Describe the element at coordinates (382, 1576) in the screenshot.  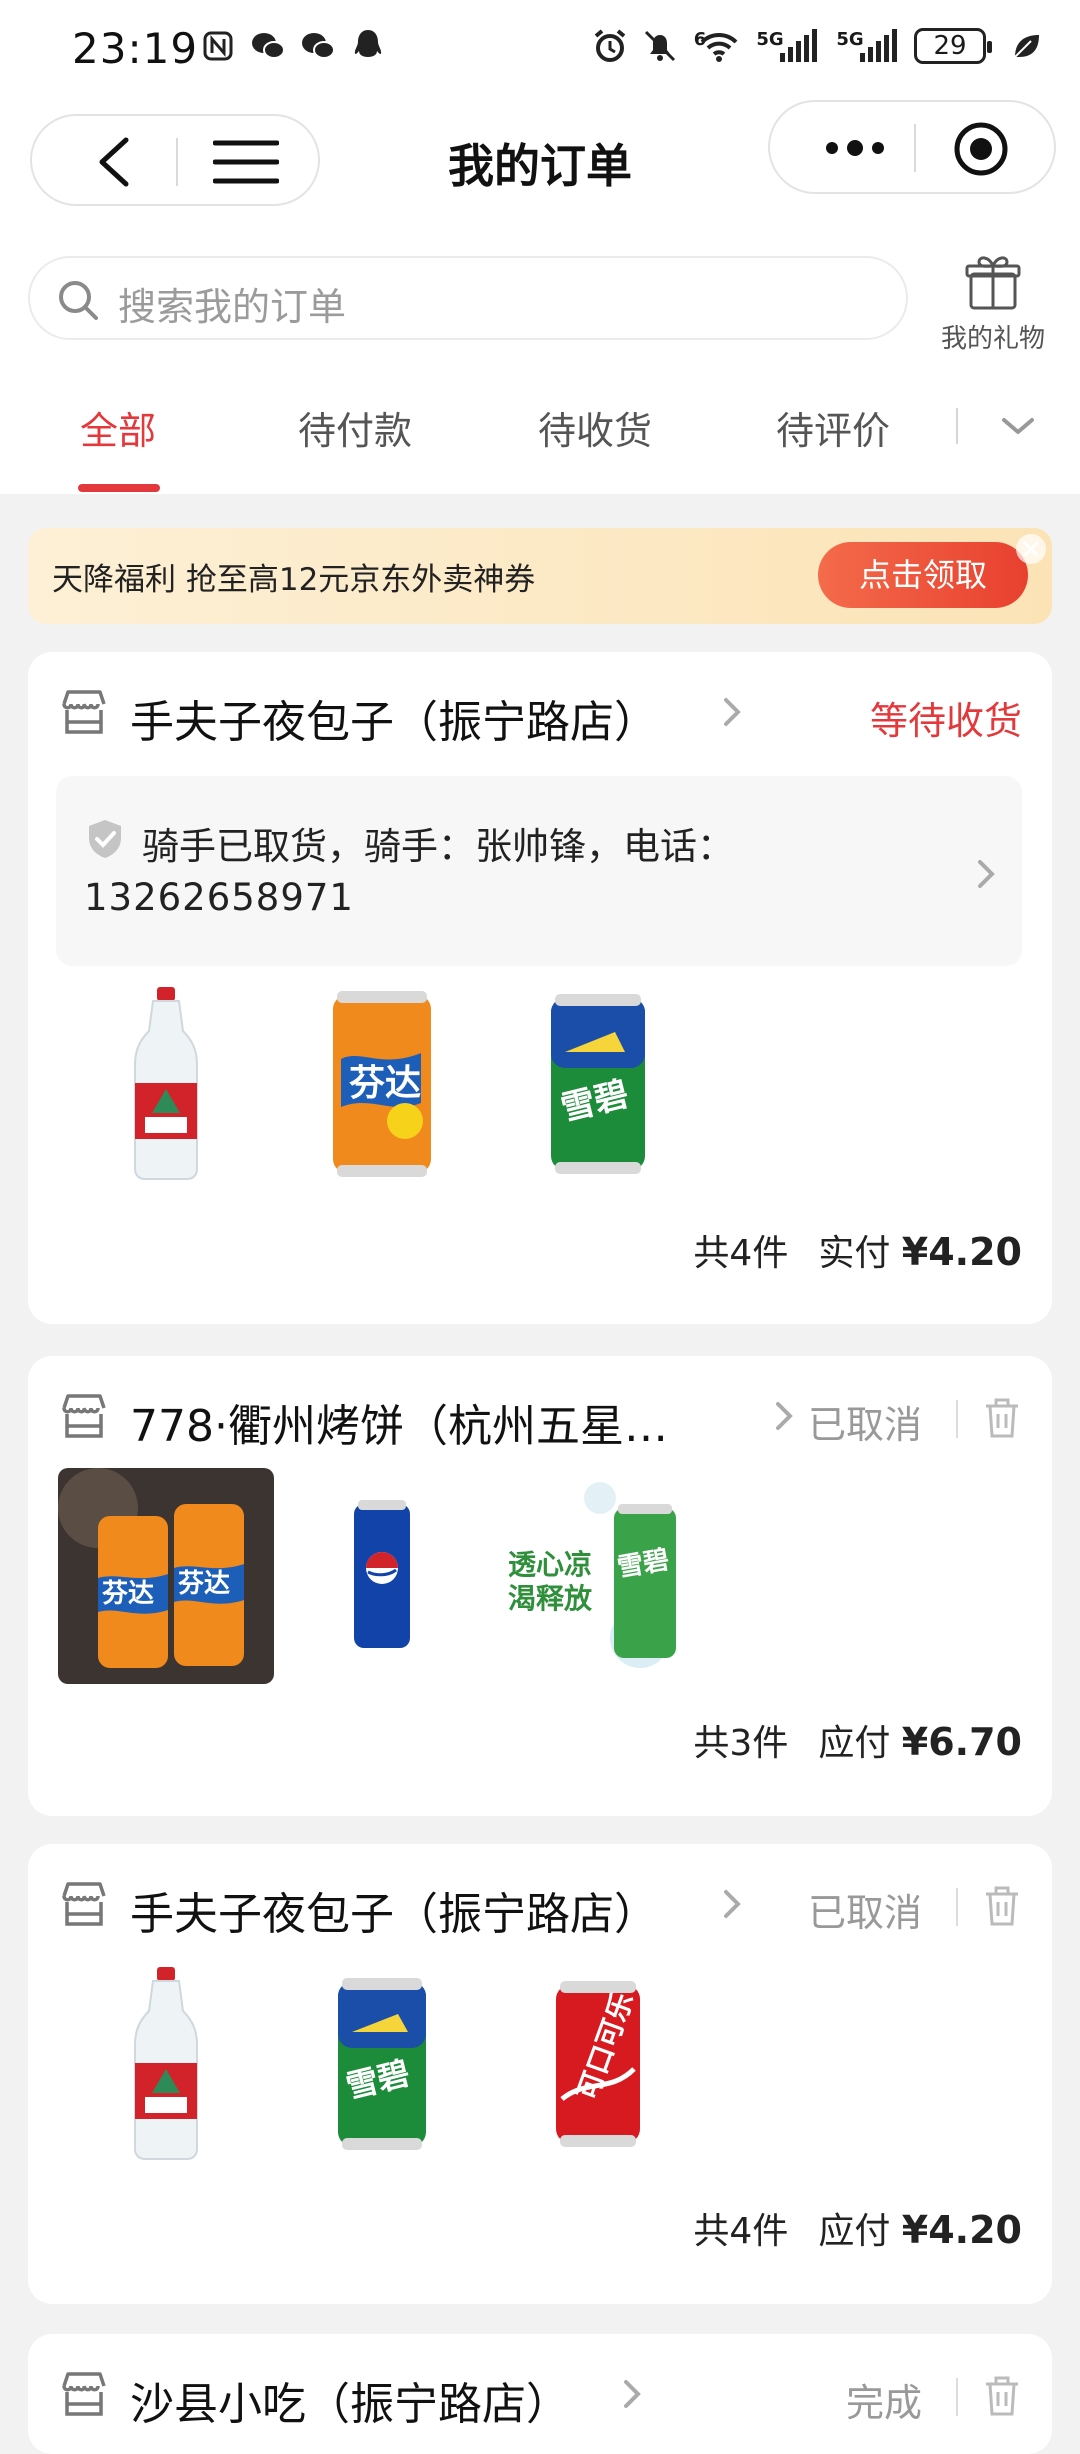
I see `product-thumb-pepsi` at that location.